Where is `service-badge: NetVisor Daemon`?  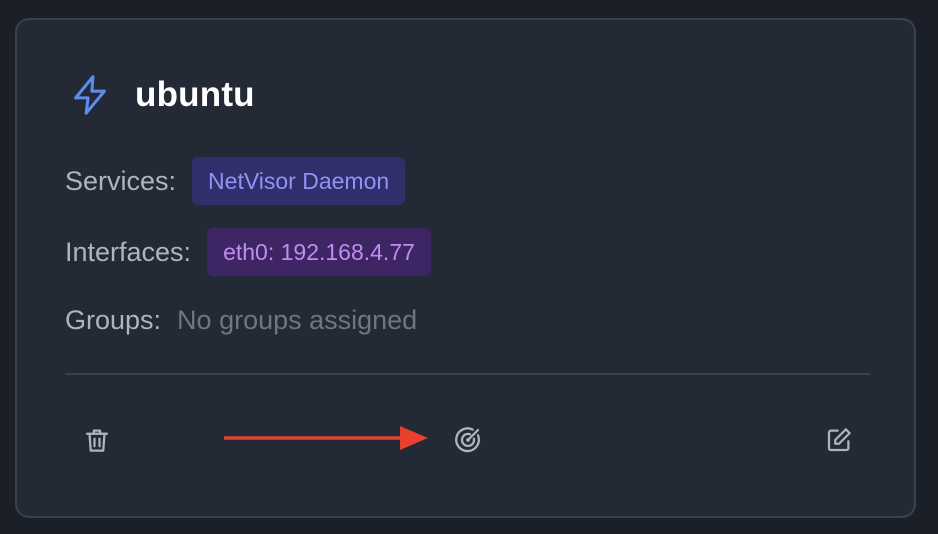
service-badge: NetVisor Daemon is located at coordinates (299, 181).